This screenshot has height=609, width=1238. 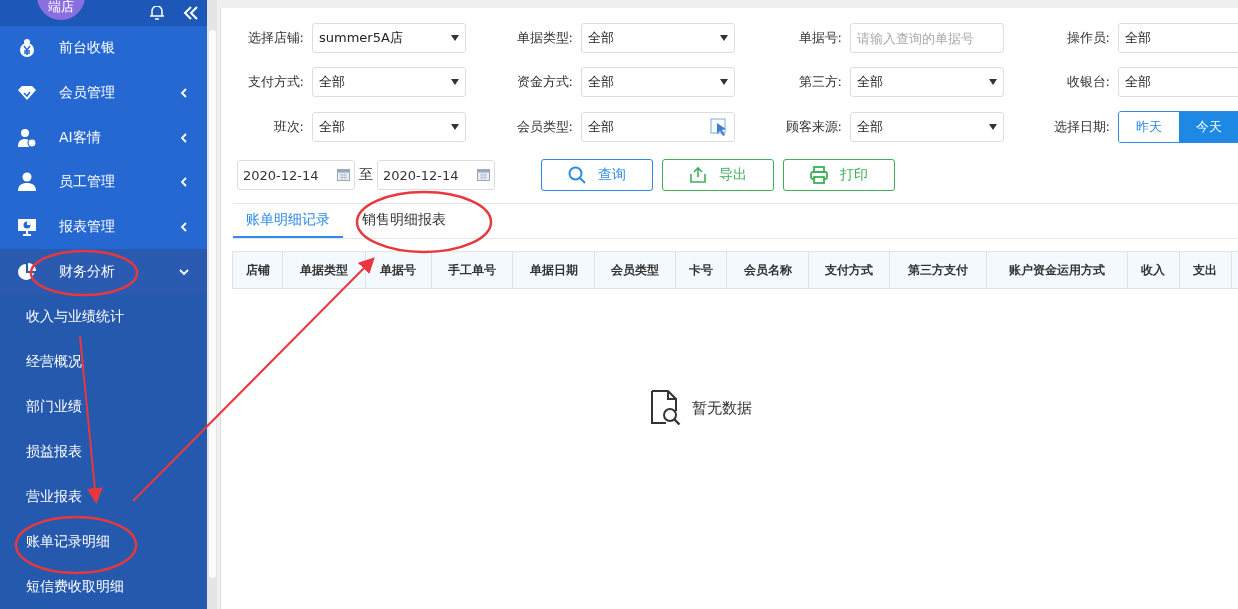 I want to click on filter-label: 会员类型:, so click(x=544, y=127).